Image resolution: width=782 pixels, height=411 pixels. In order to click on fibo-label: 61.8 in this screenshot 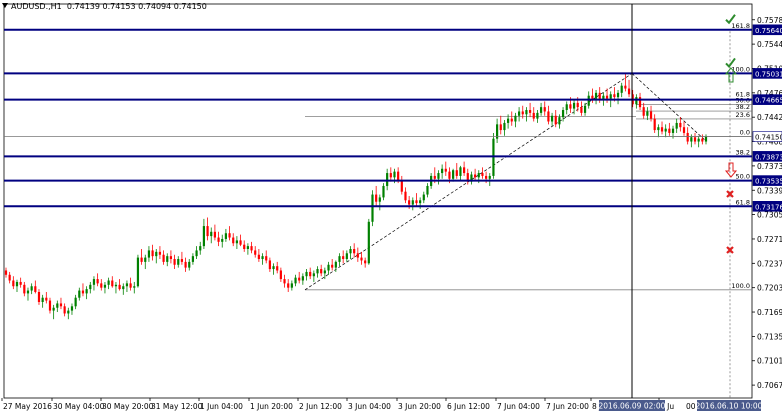, I will do `click(743, 202)`.